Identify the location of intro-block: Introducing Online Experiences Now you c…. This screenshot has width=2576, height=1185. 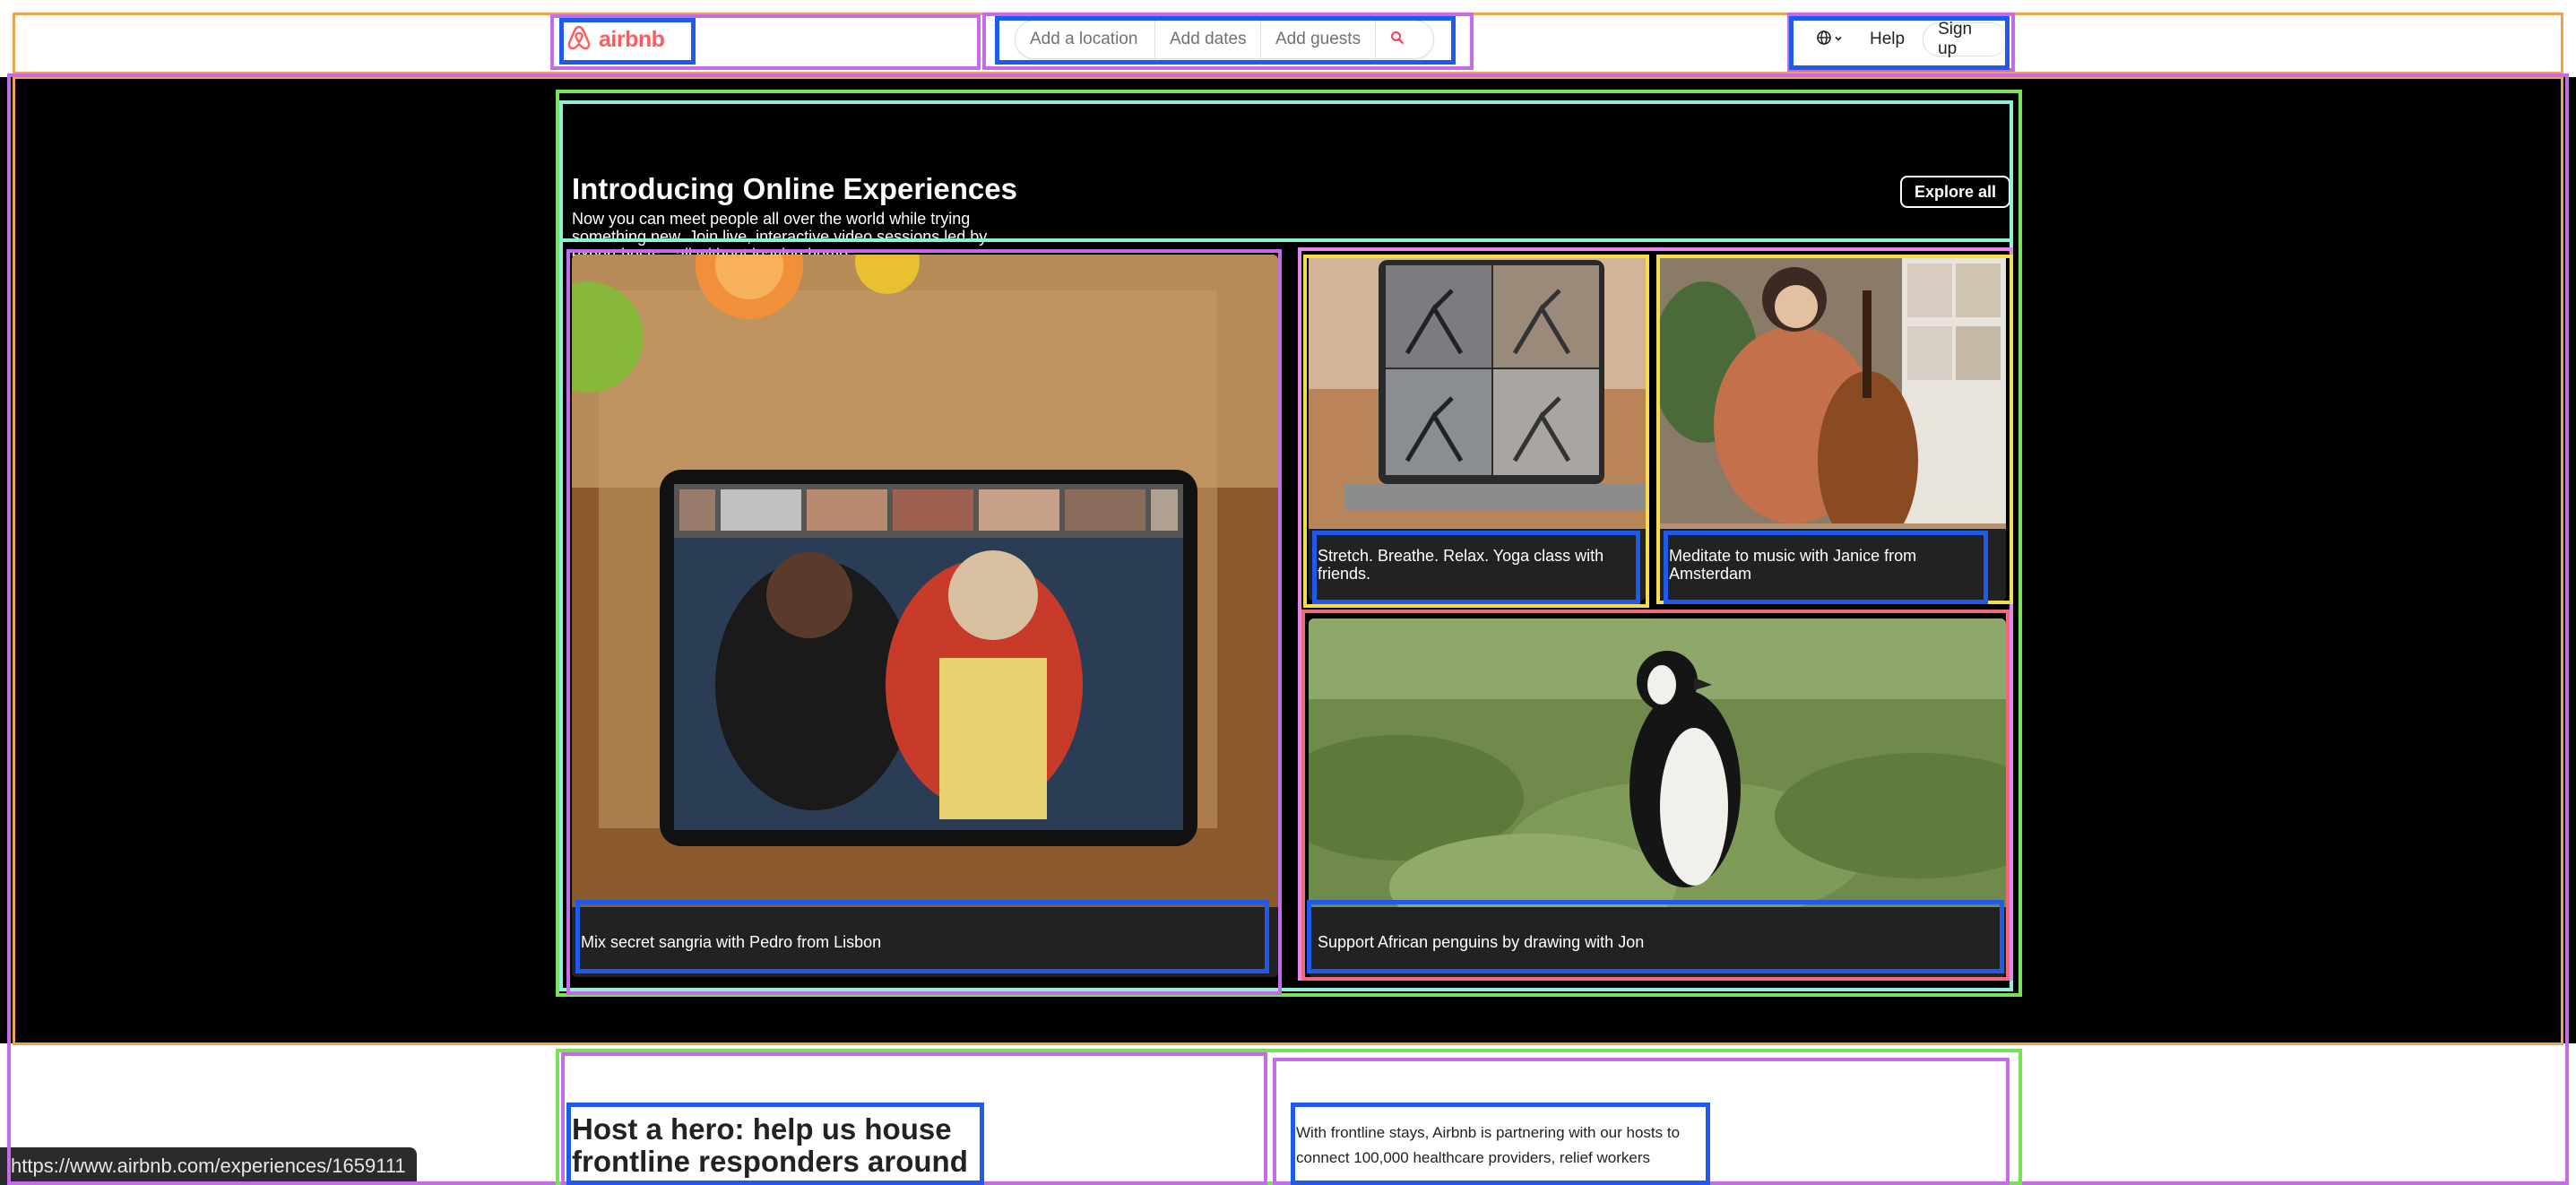
(1288, 196).